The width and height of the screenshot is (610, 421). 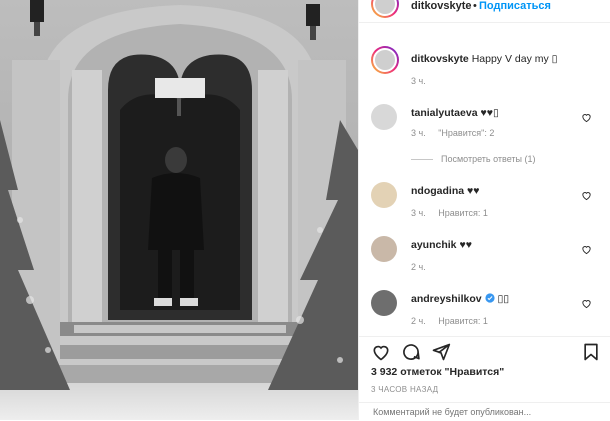 What do you see at coordinates (487, 412) in the screenshot?
I see `add-comment-input` at bounding box center [487, 412].